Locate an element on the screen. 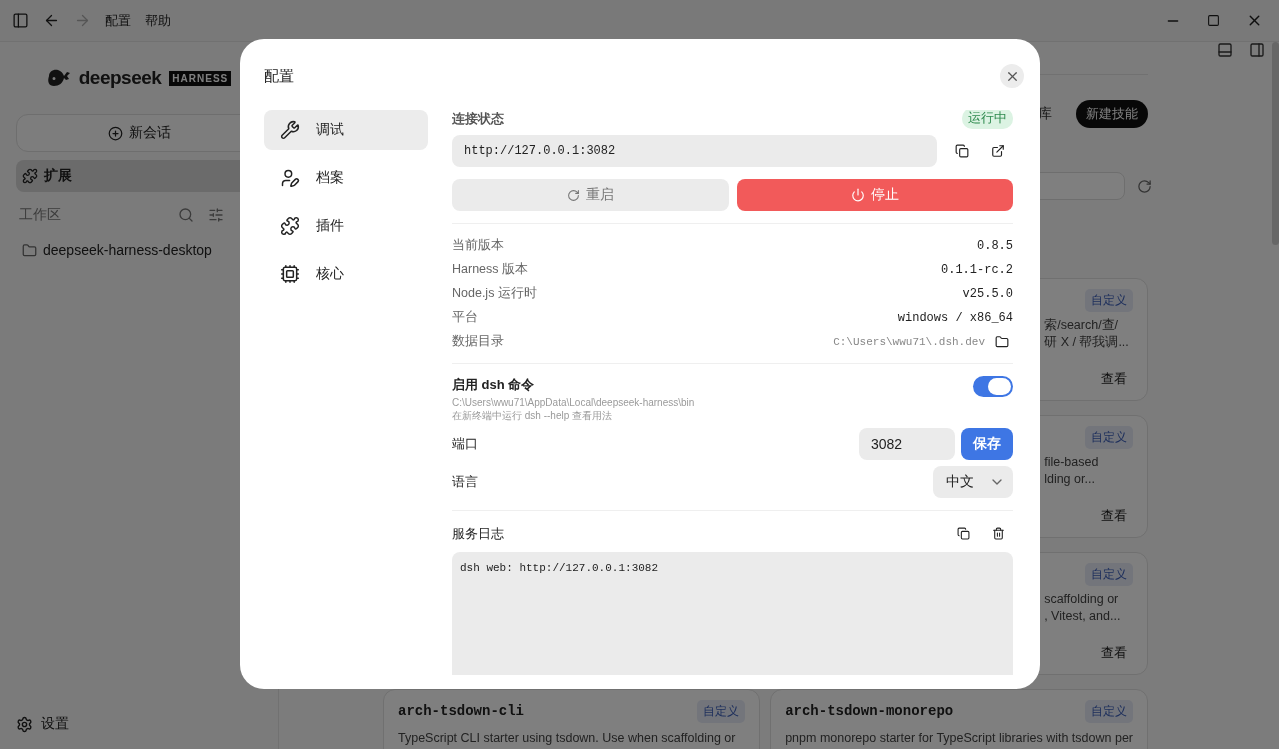 The image size is (1279, 749). menu-item: 配置 is located at coordinates (118, 20).